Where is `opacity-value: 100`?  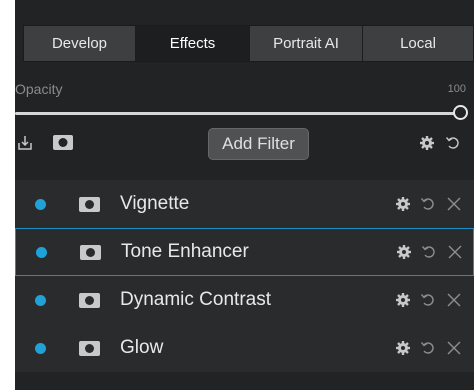 opacity-value: 100 is located at coordinates (456, 89).